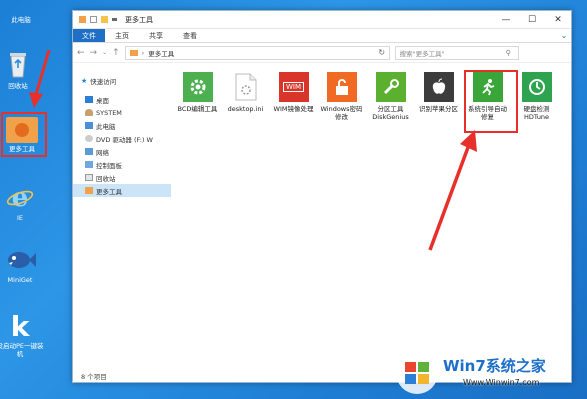 Image resolution: width=587 pixels, height=399 pixels. Describe the element at coordinates (390, 87) in the screenshot. I see `wrench-icon` at that location.